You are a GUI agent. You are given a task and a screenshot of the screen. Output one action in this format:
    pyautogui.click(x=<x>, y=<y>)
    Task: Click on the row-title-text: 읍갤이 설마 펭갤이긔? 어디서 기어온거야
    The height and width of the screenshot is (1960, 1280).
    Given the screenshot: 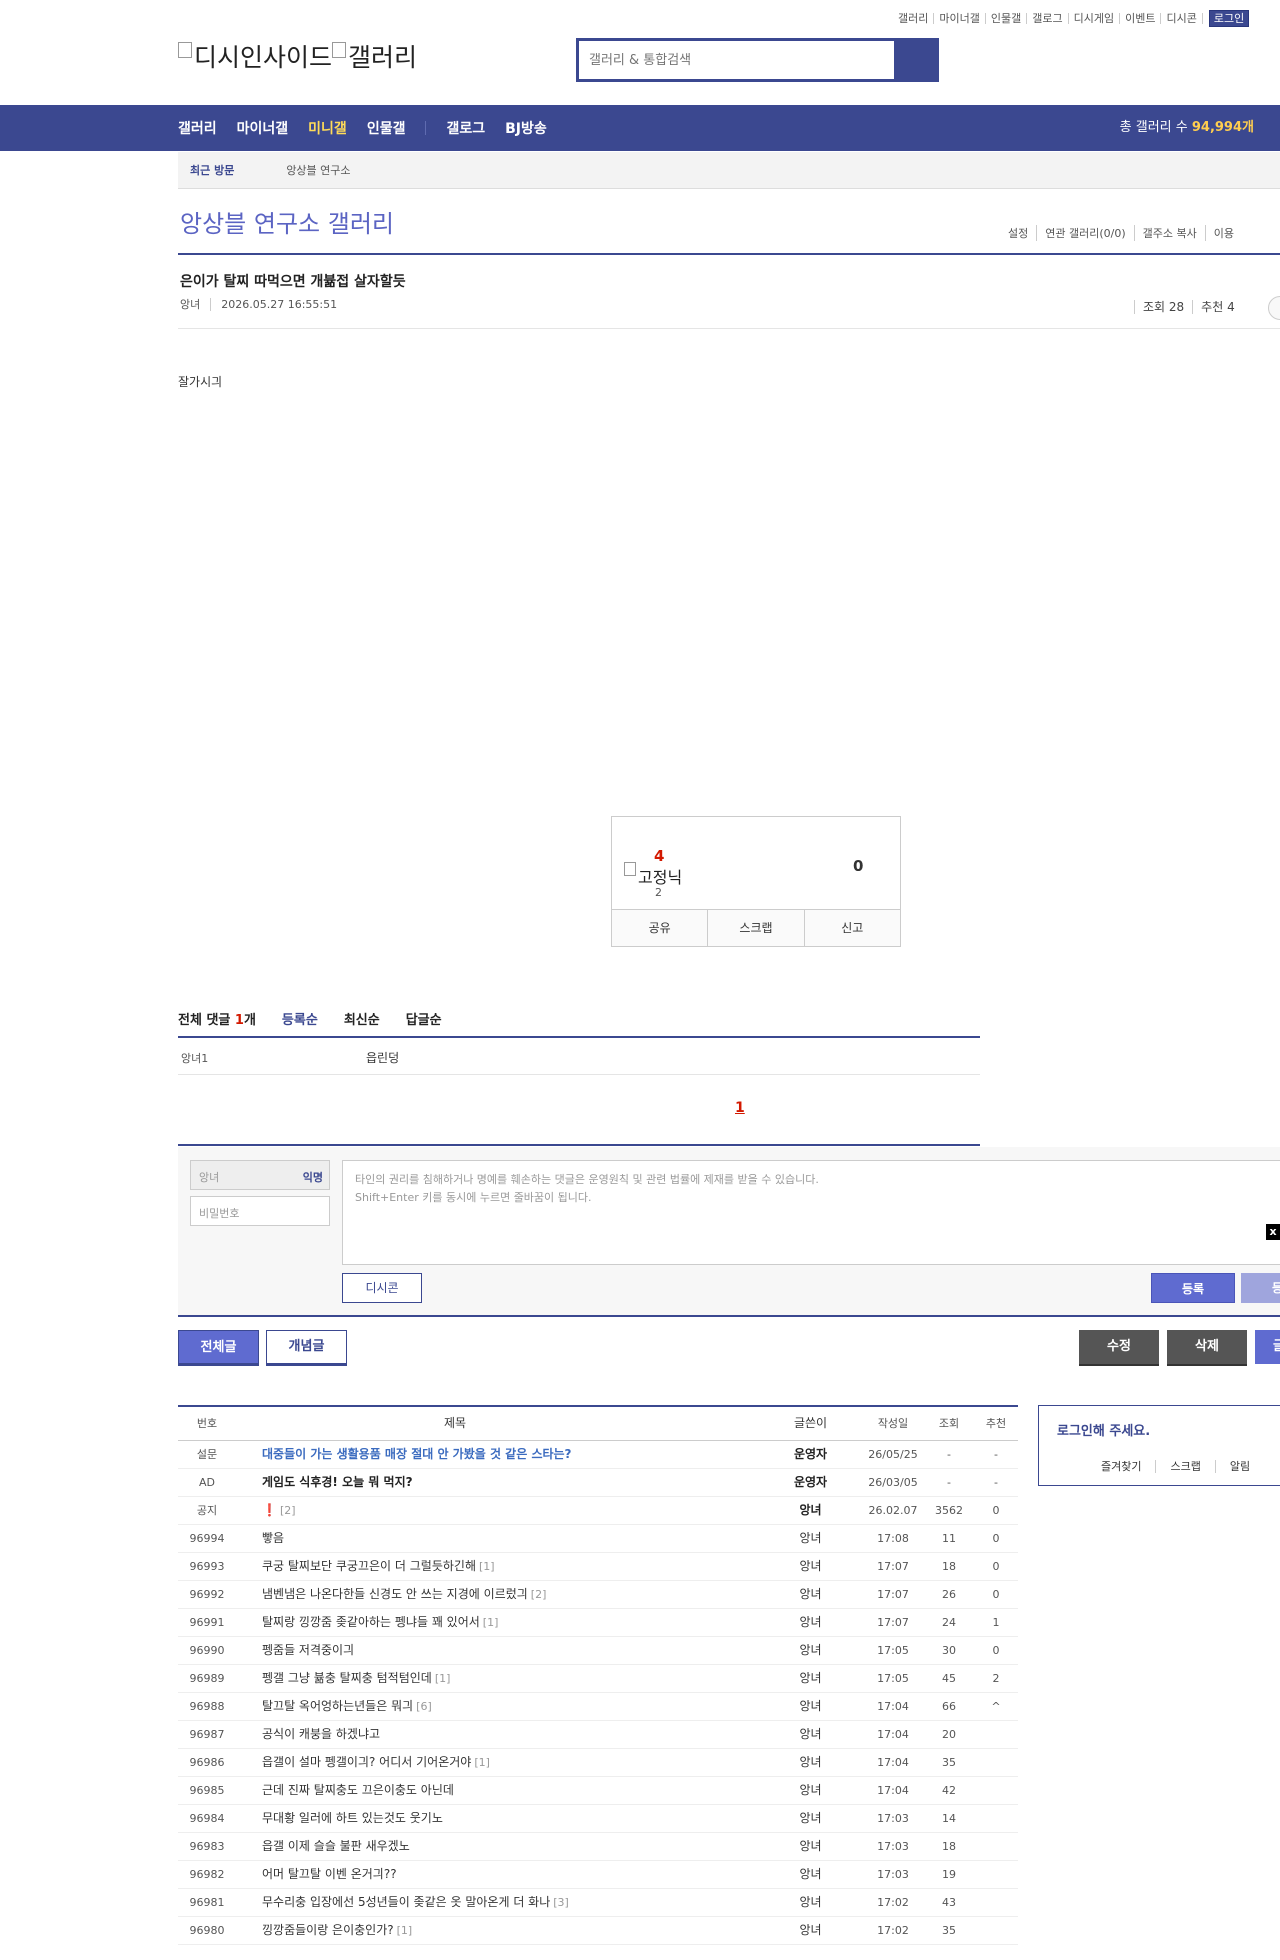 What is the action you would take?
    pyautogui.click(x=366, y=1762)
    